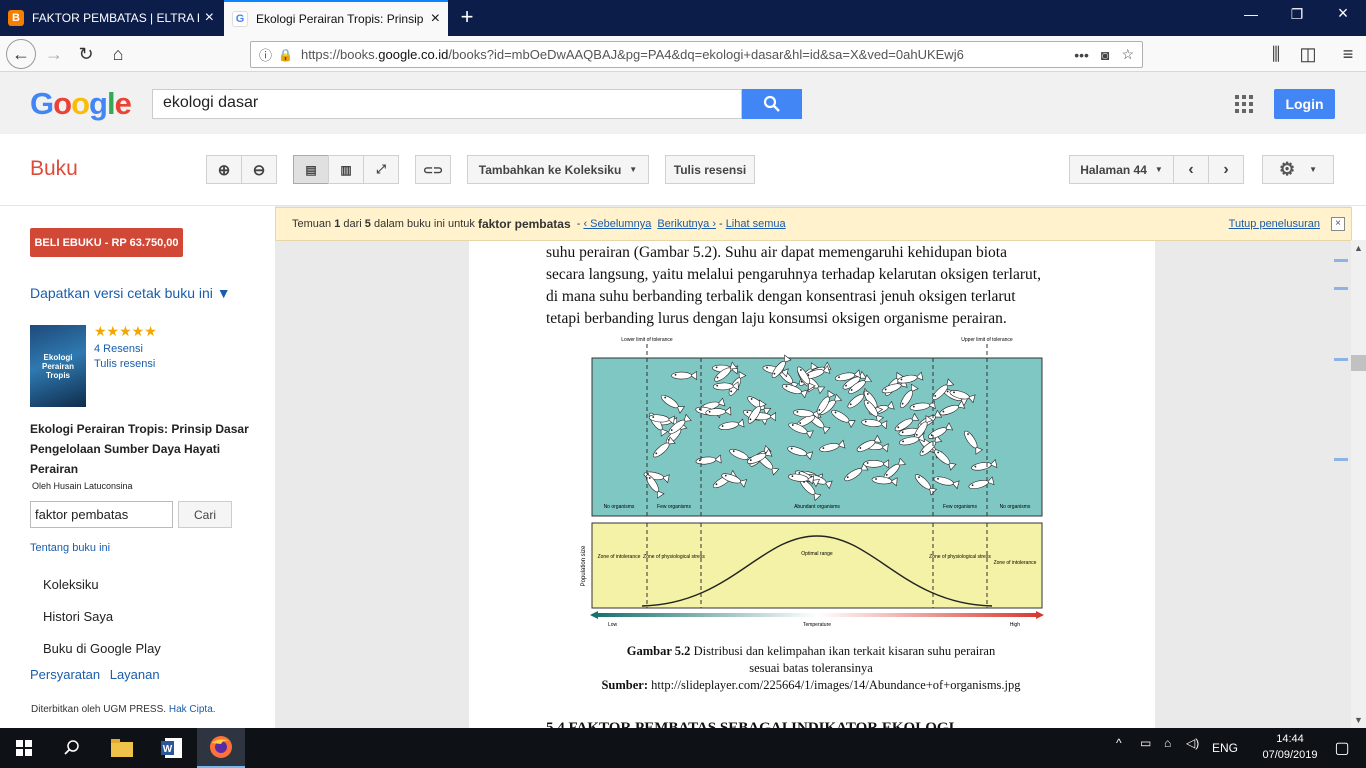 The height and width of the screenshot is (768, 1366). Describe the element at coordinates (1358, 484) in the screenshot. I see `viewer-scrollbar` at that location.